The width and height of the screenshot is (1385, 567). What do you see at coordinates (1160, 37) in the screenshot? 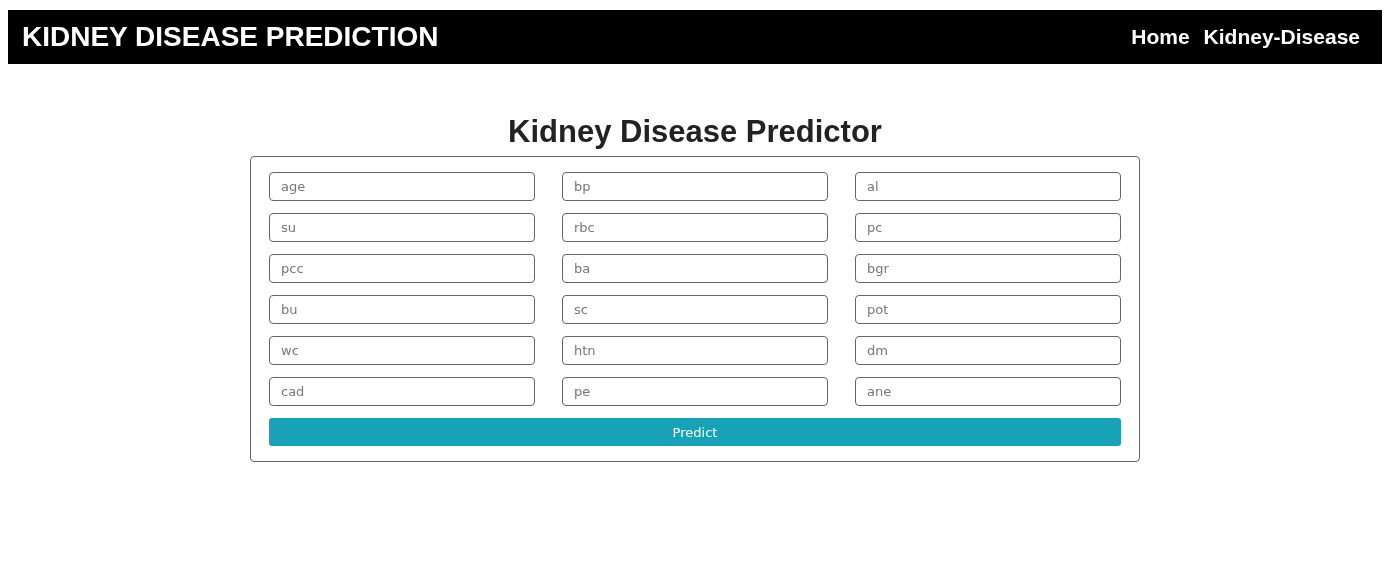
I see `nav-link: Home` at bounding box center [1160, 37].